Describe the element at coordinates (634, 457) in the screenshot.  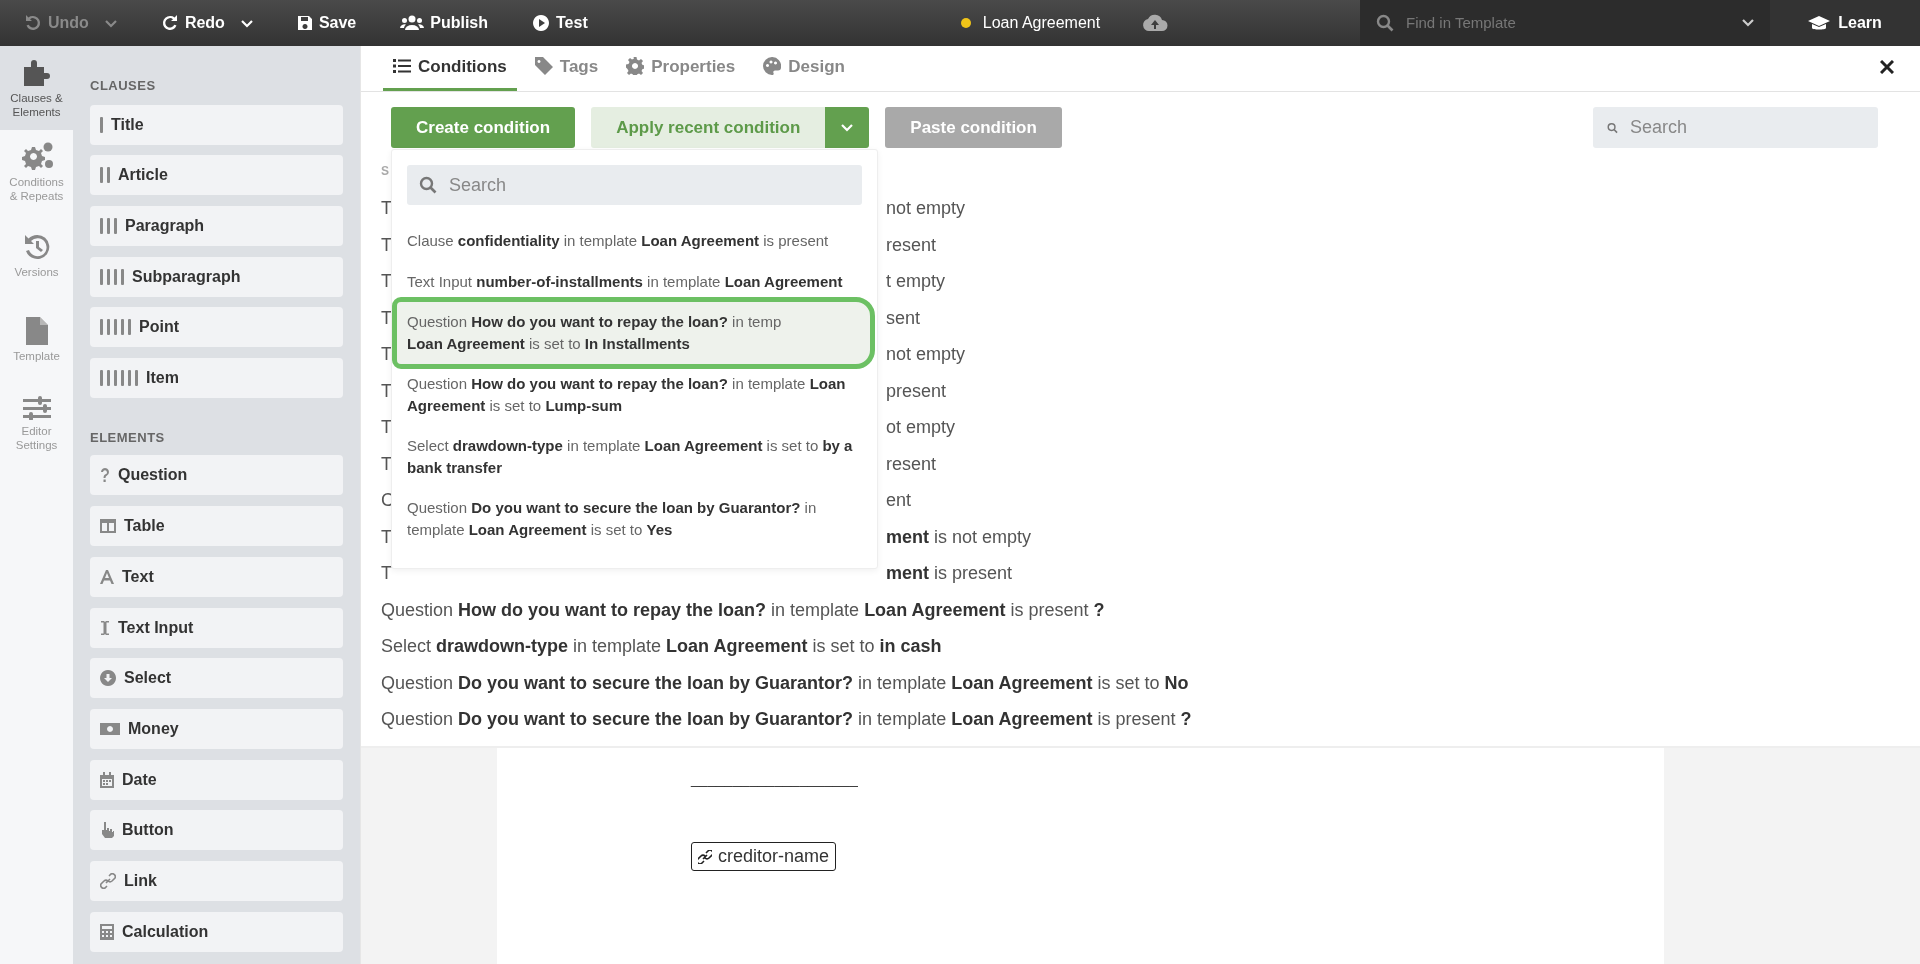
I see `menu-item: Select drawdown-type in template Loan Agreement is set to by a bank transfer` at that location.